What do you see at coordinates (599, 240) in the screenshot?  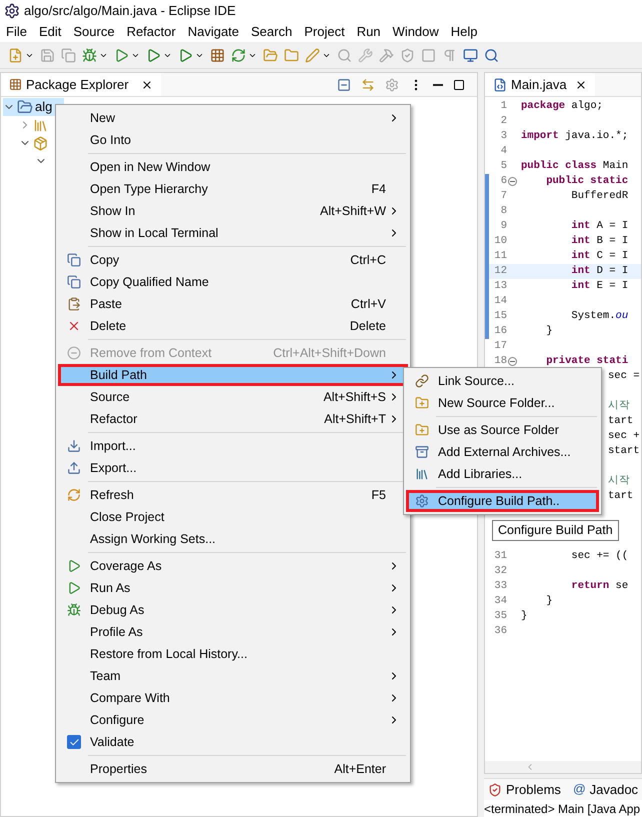 I see `code-line: int B = I` at bounding box center [599, 240].